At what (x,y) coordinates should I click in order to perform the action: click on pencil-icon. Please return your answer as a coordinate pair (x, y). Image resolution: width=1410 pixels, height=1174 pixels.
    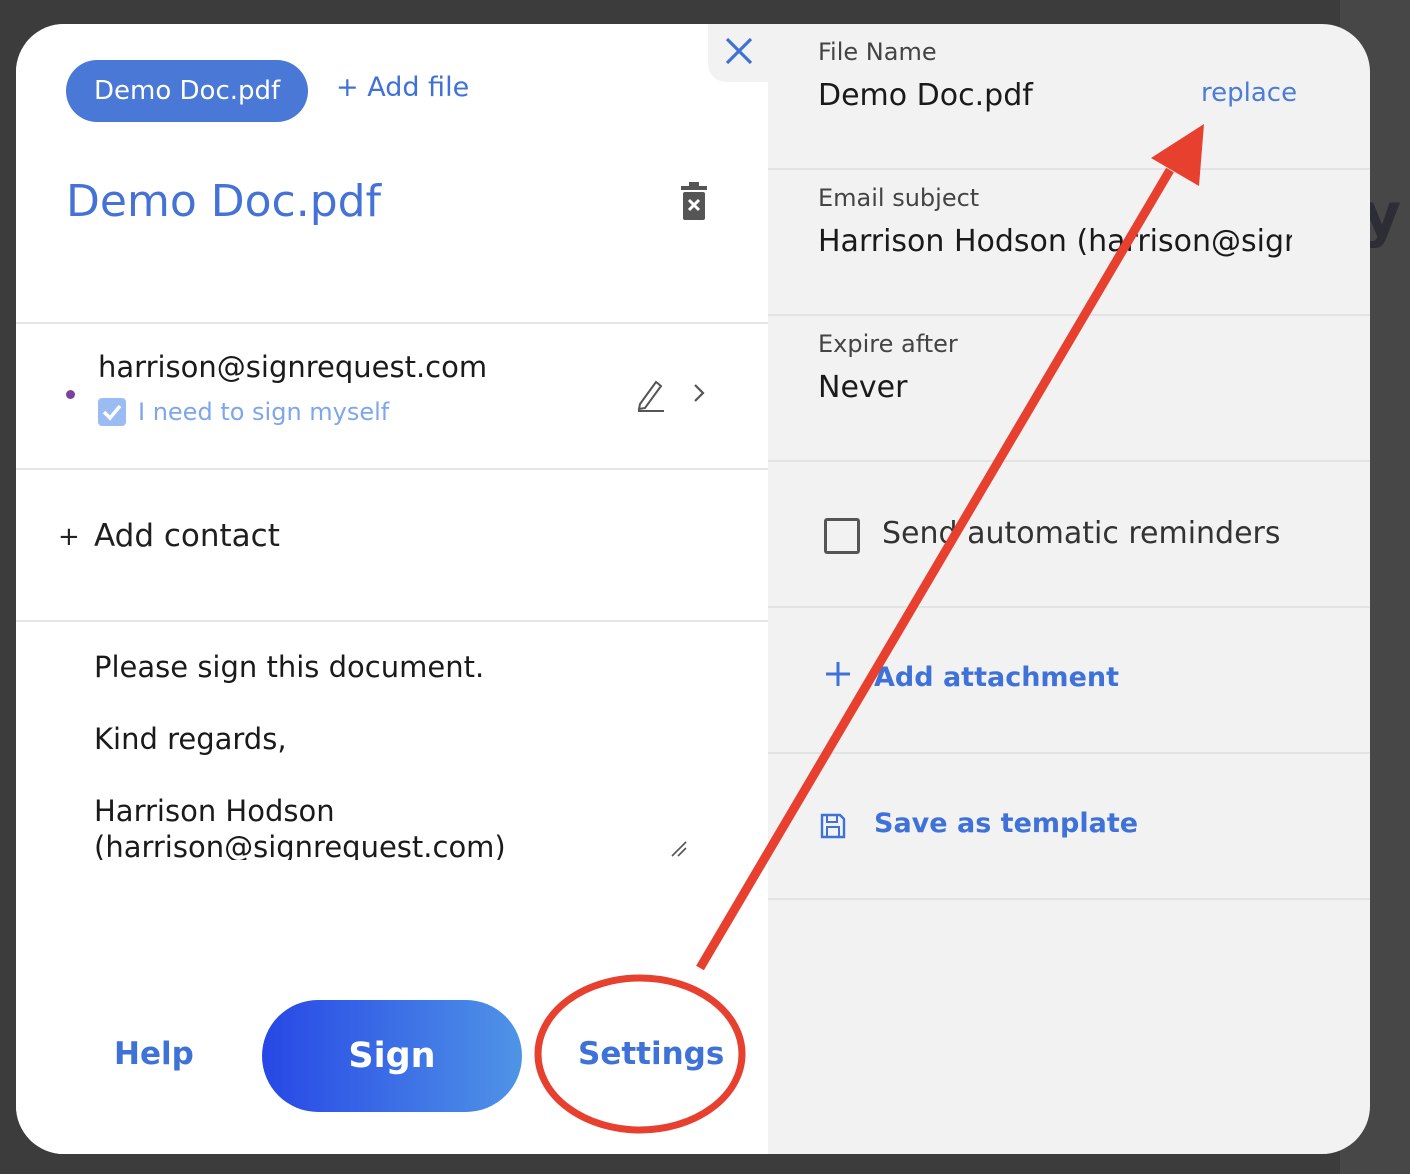
    Looking at the image, I should click on (650, 396).